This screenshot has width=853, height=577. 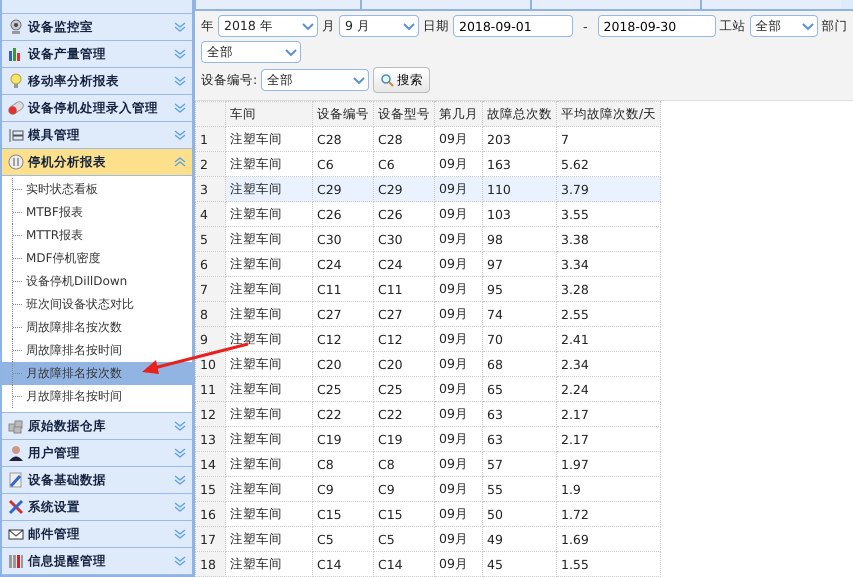 What do you see at coordinates (458, 114) in the screenshot?
I see `column-header: 第几月` at bounding box center [458, 114].